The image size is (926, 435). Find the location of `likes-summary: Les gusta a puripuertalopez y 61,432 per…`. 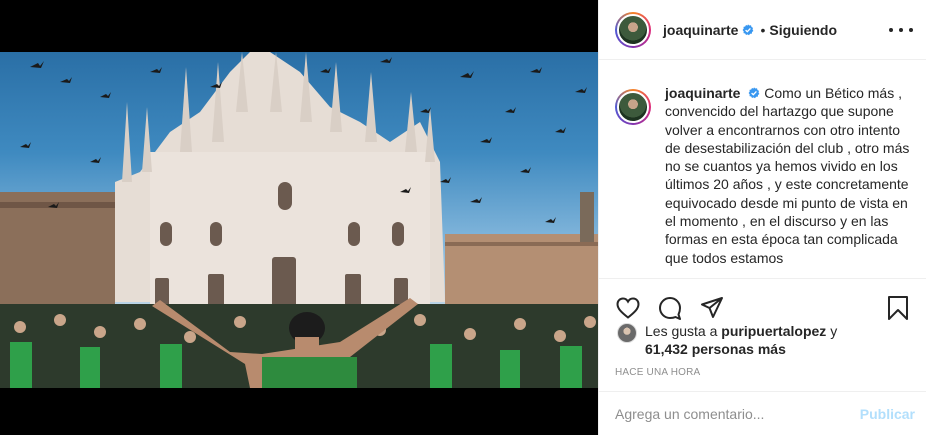

likes-summary: Les gusta a puripuertalopez y 61,432 per… is located at coordinates (767, 340).